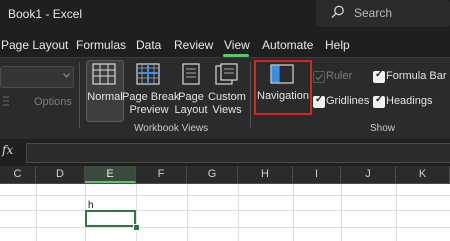 This screenshot has width=450, height=241. What do you see at coordinates (104, 74) in the screenshot?
I see `normal-view-icon` at bounding box center [104, 74].